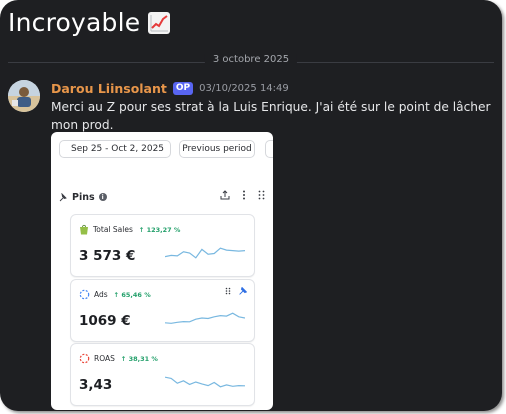 The height and width of the screenshot is (414, 506). What do you see at coordinates (83, 197) in the screenshot?
I see `pins-label: Pins` at bounding box center [83, 197].